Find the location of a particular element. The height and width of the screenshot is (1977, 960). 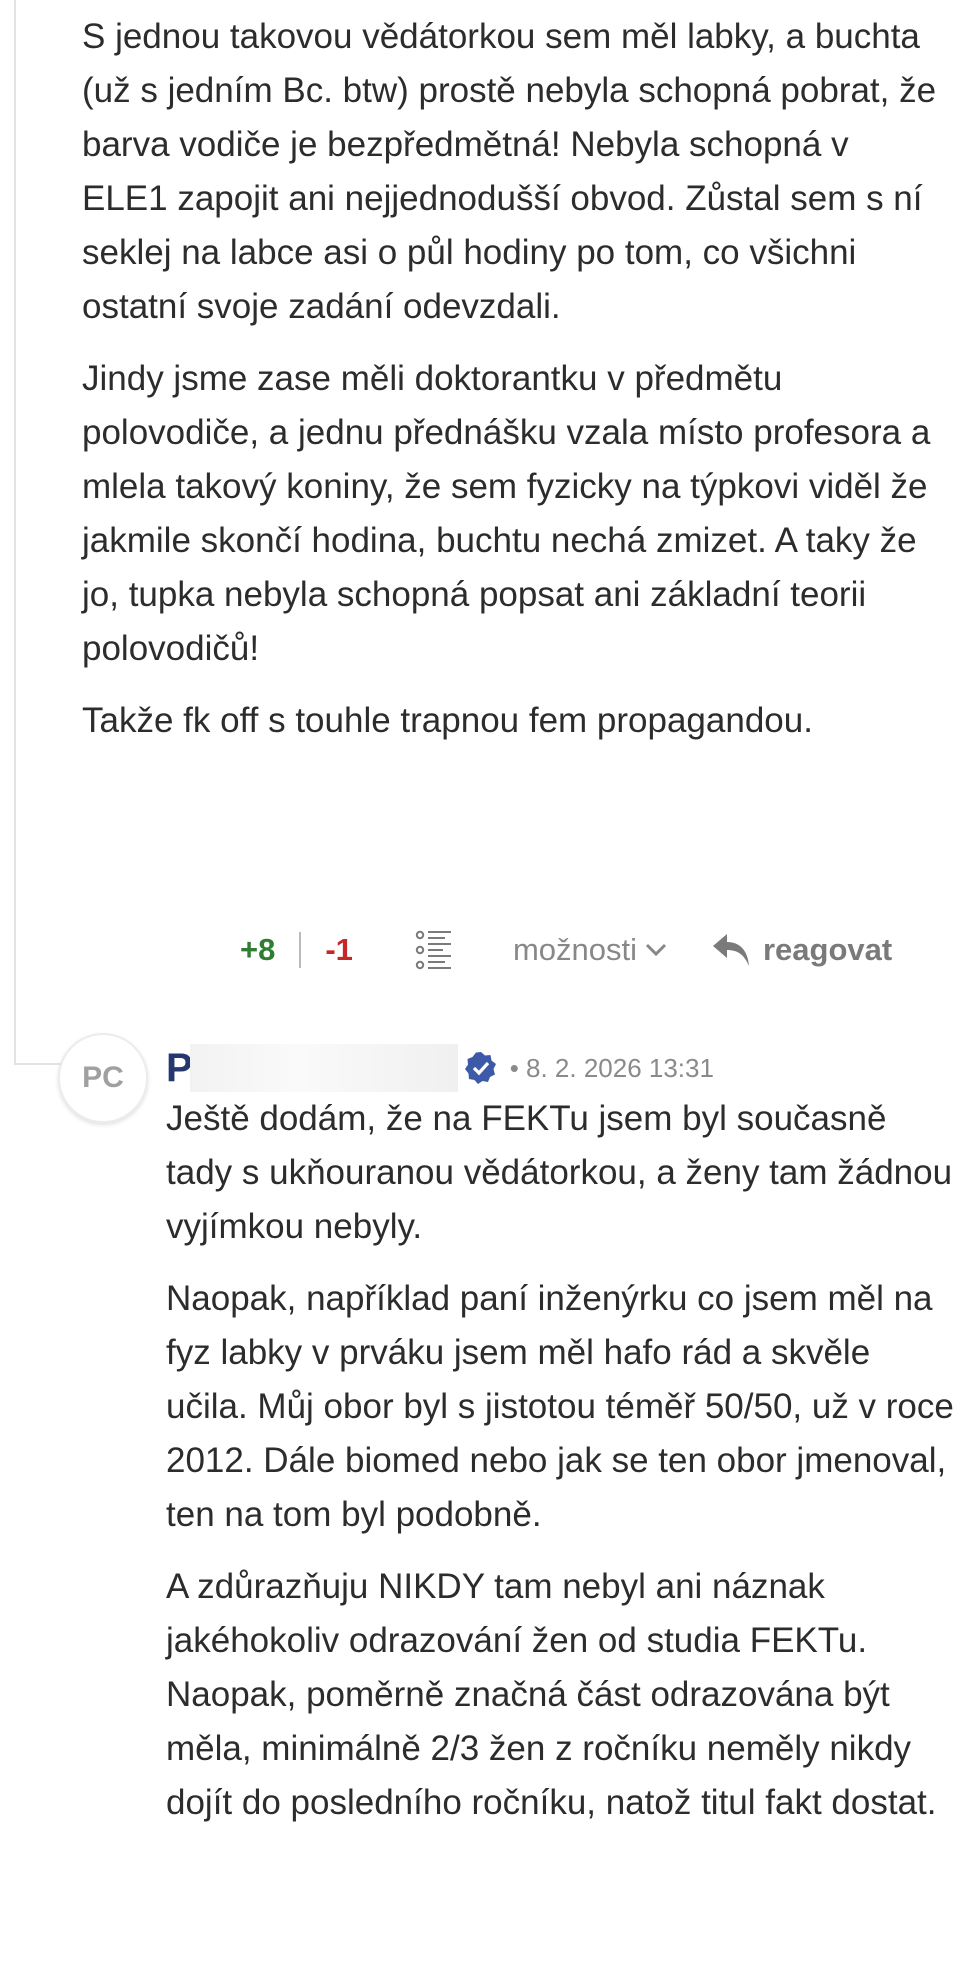

thread-line is located at coordinates (15, 532).